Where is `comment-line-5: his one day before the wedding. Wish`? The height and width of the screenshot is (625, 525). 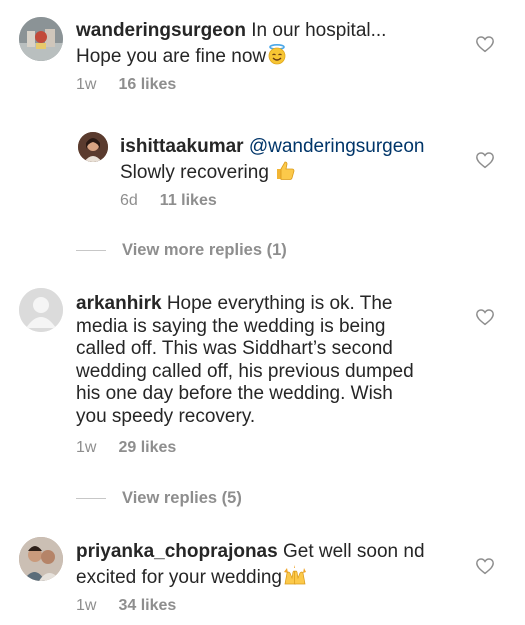
comment-line-5: his one day before the wedding. Wish is located at coordinates (234, 393).